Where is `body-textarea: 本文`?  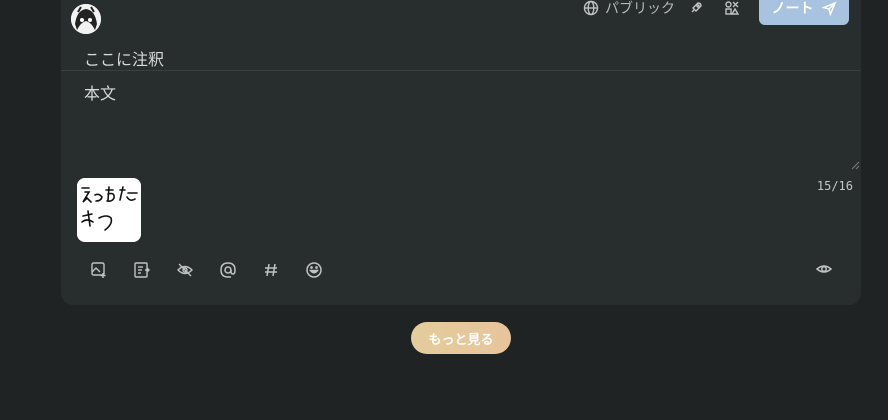
body-textarea: 本文 is located at coordinates (100, 92).